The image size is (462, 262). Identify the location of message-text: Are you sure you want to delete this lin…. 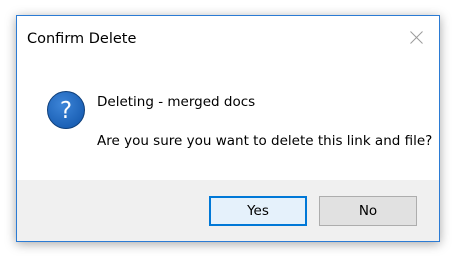
(265, 141).